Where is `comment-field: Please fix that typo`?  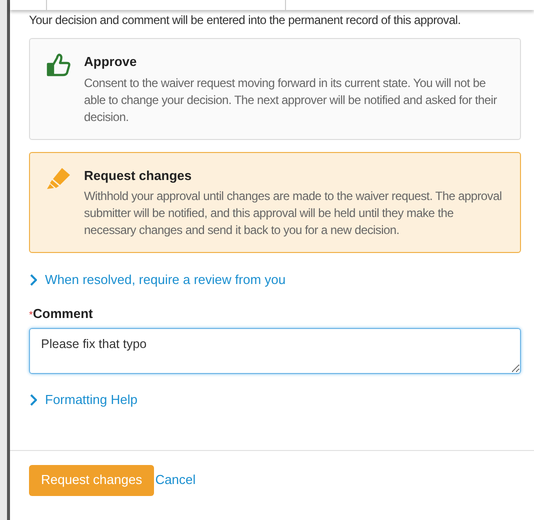 comment-field: Please fix that typo is located at coordinates (275, 351).